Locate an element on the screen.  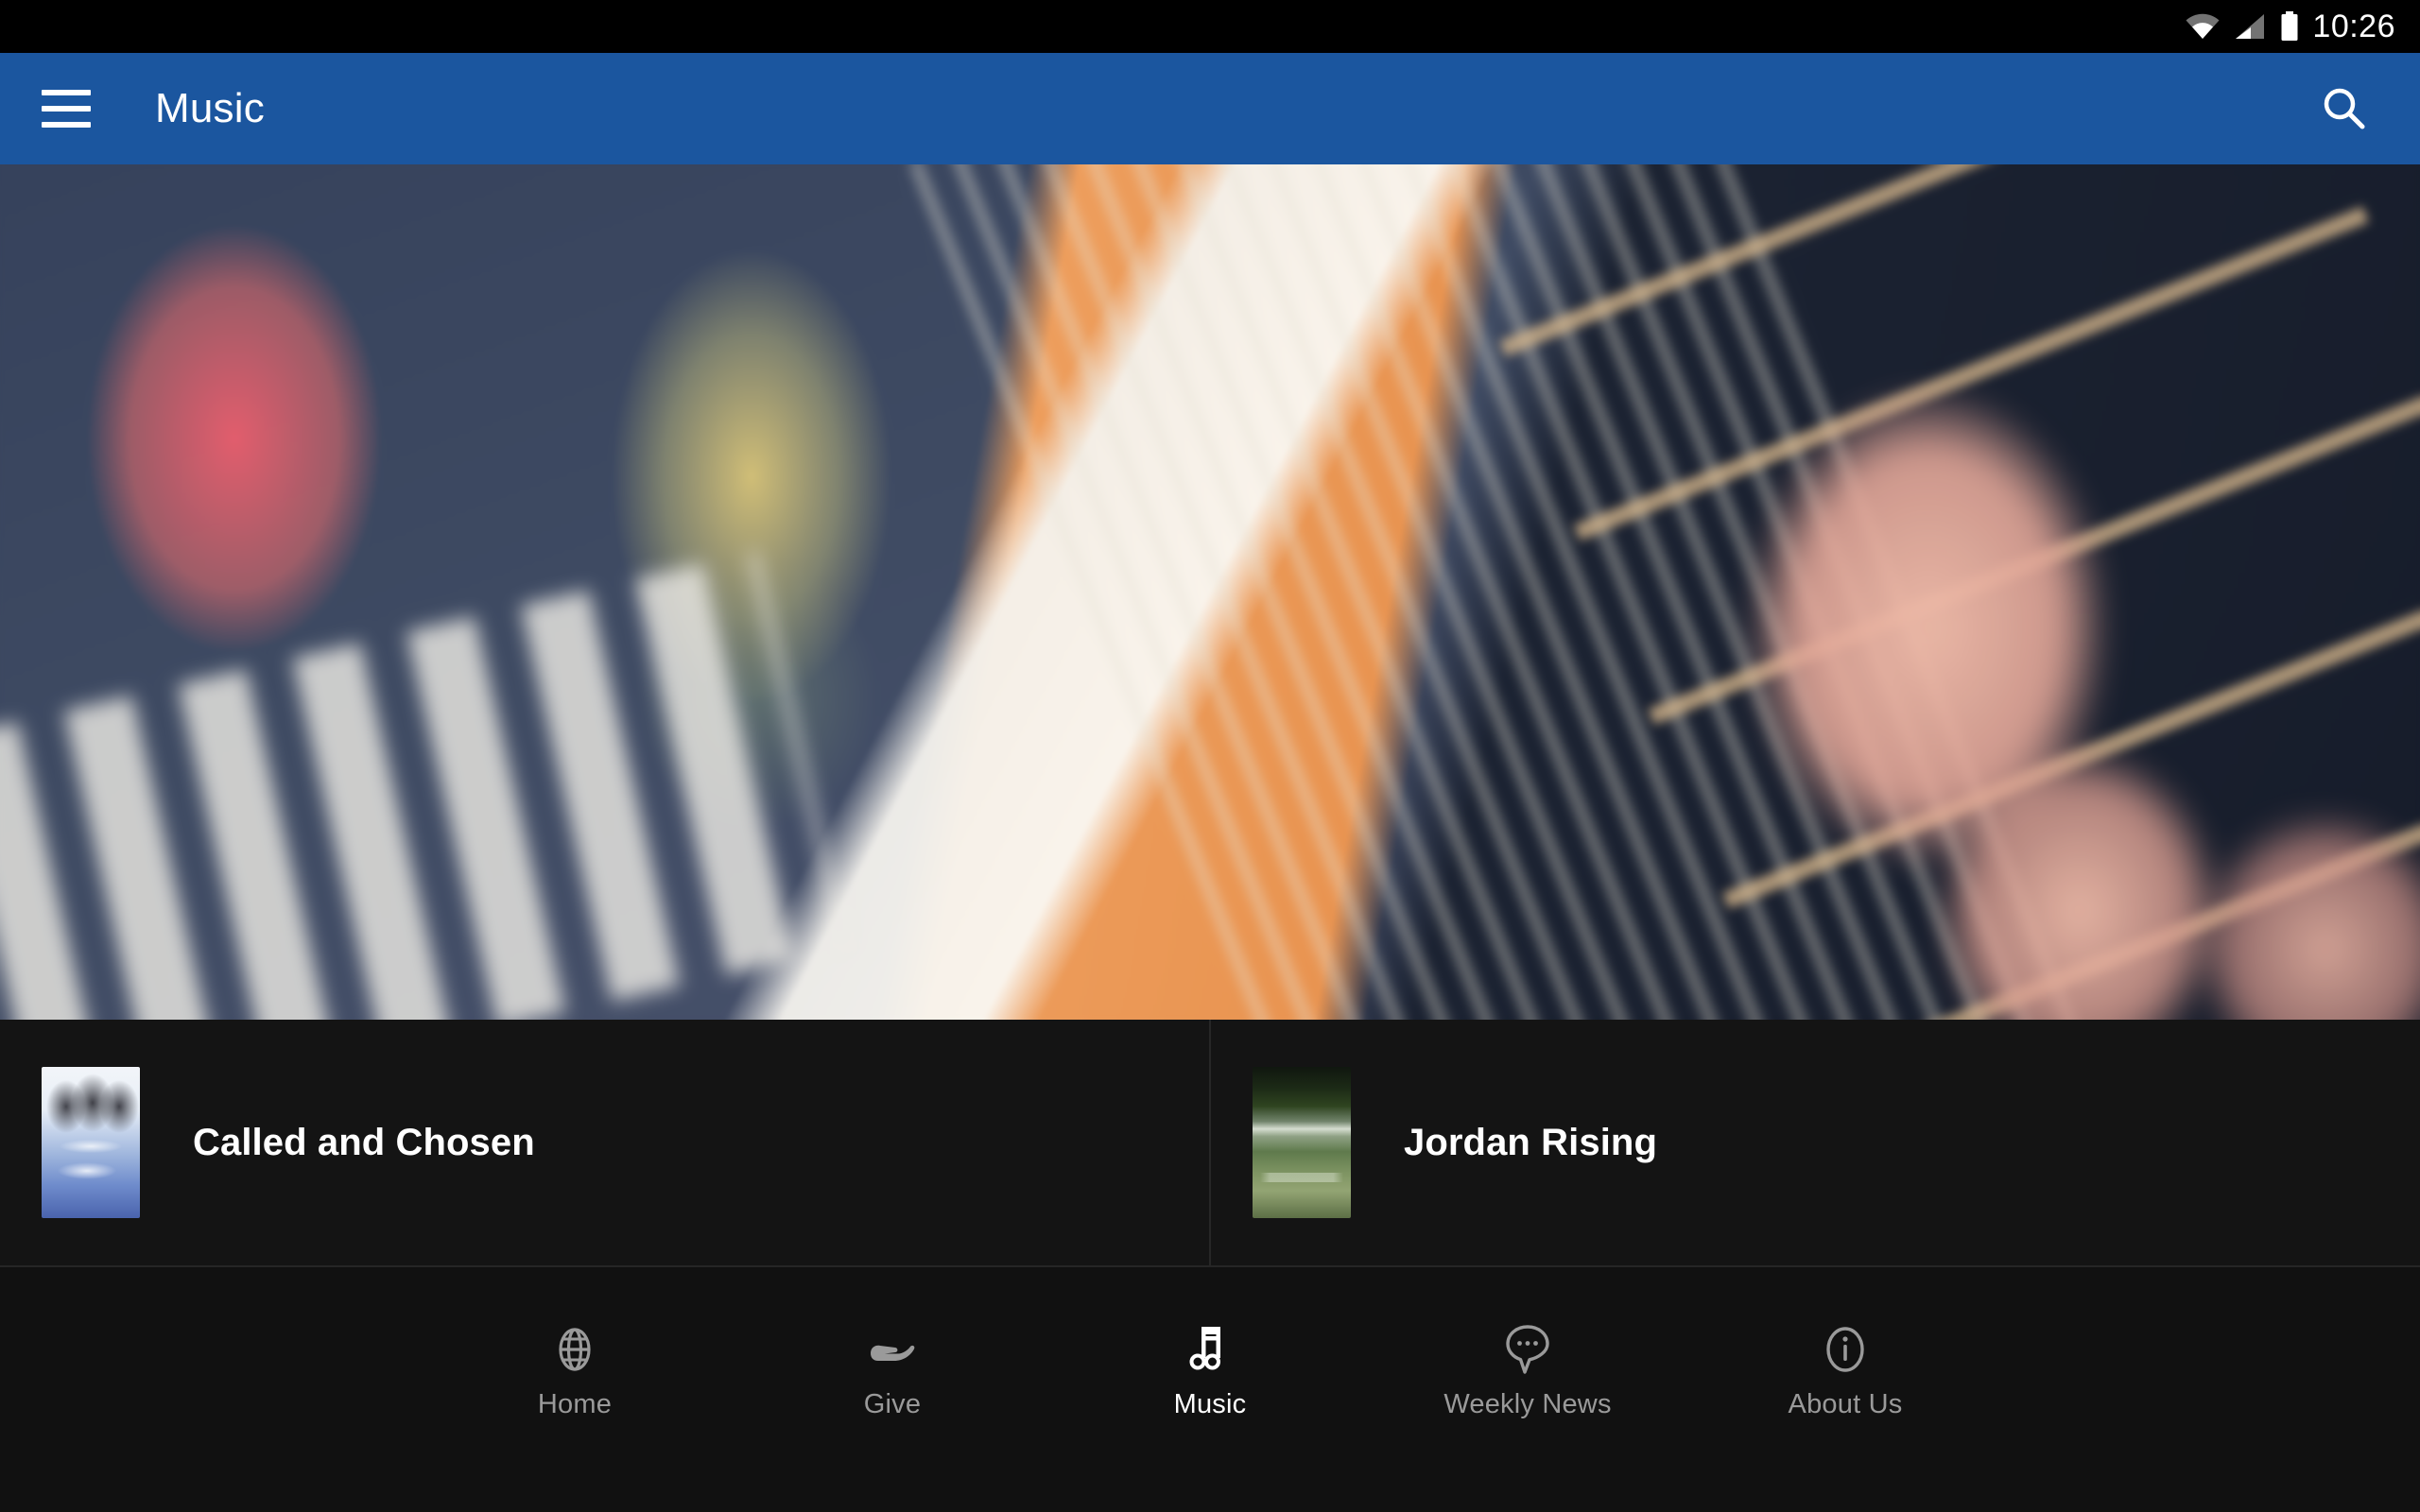
nav-item-about-us: About Us is located at coordinates (1845, 1371).